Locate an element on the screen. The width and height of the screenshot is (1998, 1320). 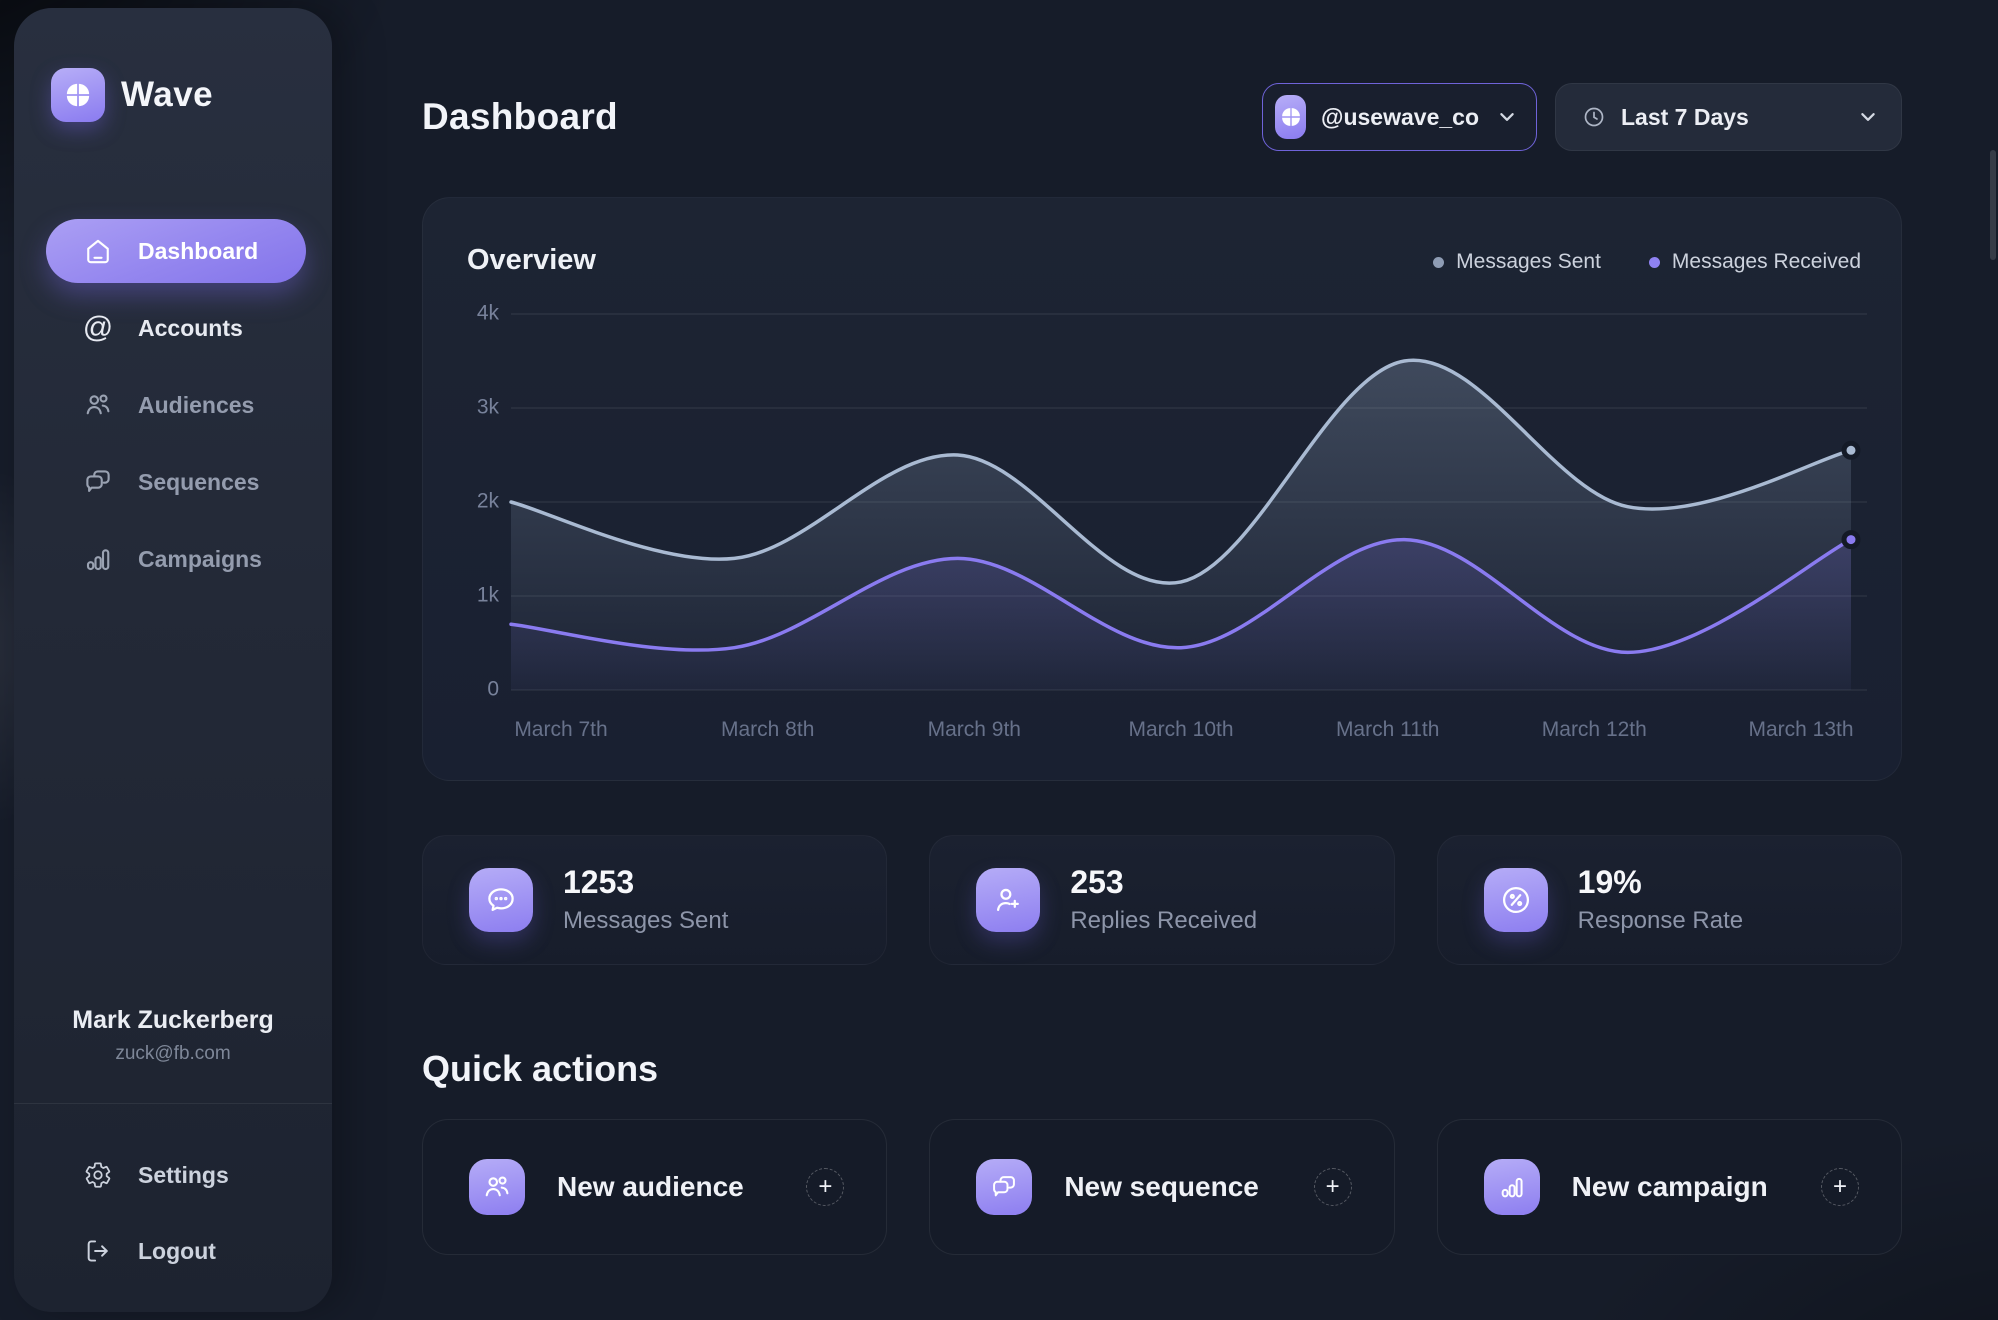
sidebar-item-logout: Logout is located at coordinates (176, 1251).